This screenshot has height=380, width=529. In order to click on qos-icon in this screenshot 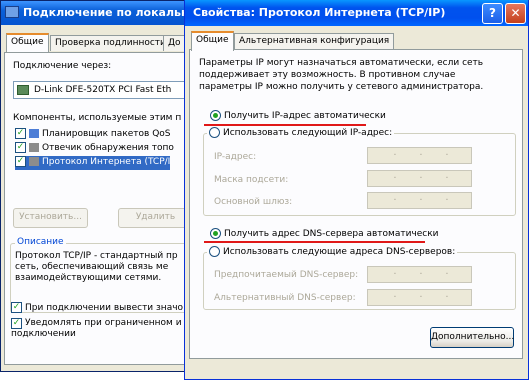, I will do `click(34, 133)`.